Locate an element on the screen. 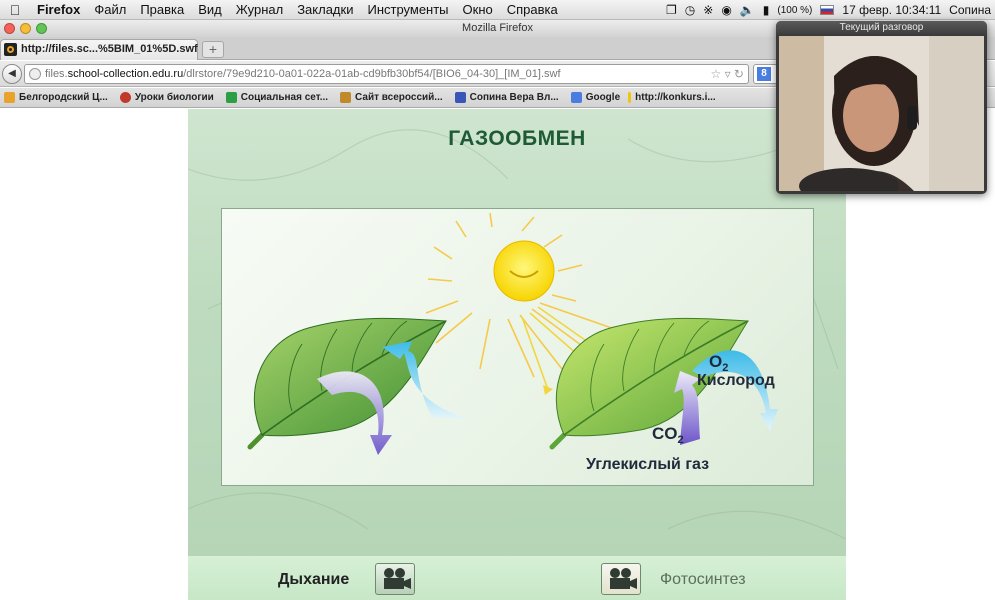  o2-label: Кислород is located at coordinates (736, 380).